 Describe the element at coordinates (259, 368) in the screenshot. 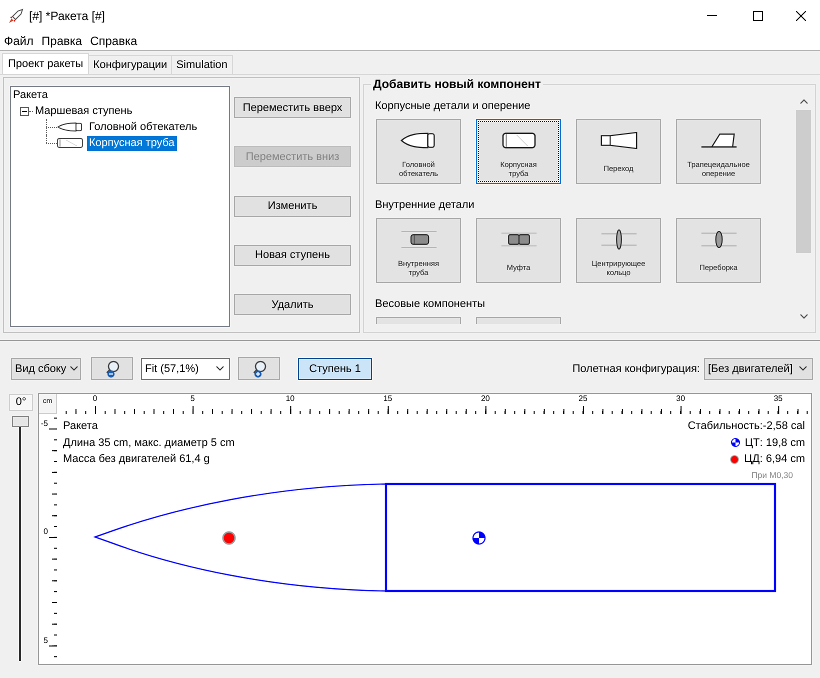

I see `zoom-in-button` at that location.